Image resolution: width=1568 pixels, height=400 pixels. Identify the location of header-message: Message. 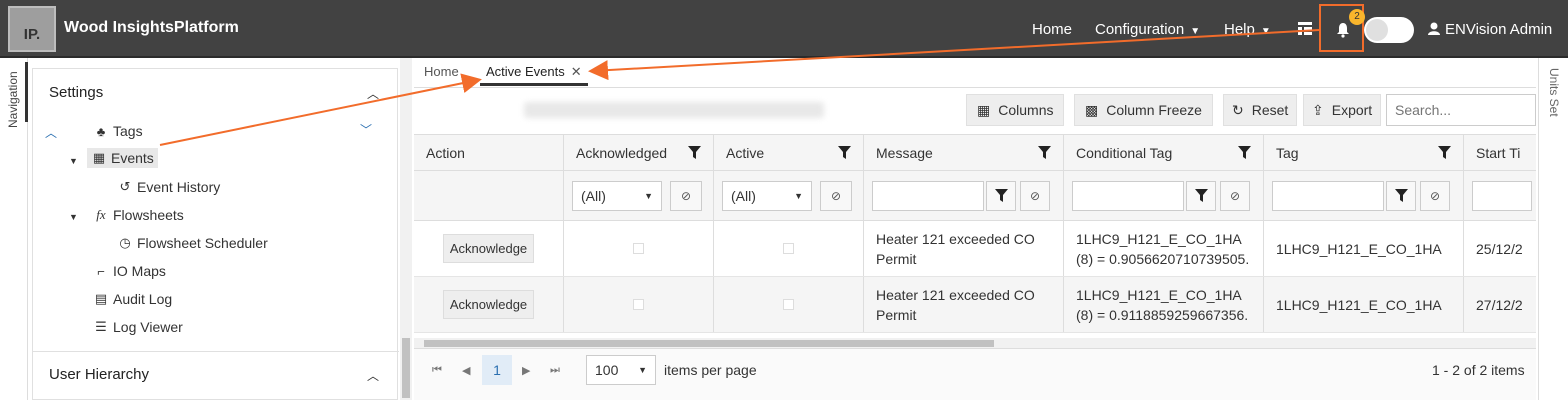
(964, 152).